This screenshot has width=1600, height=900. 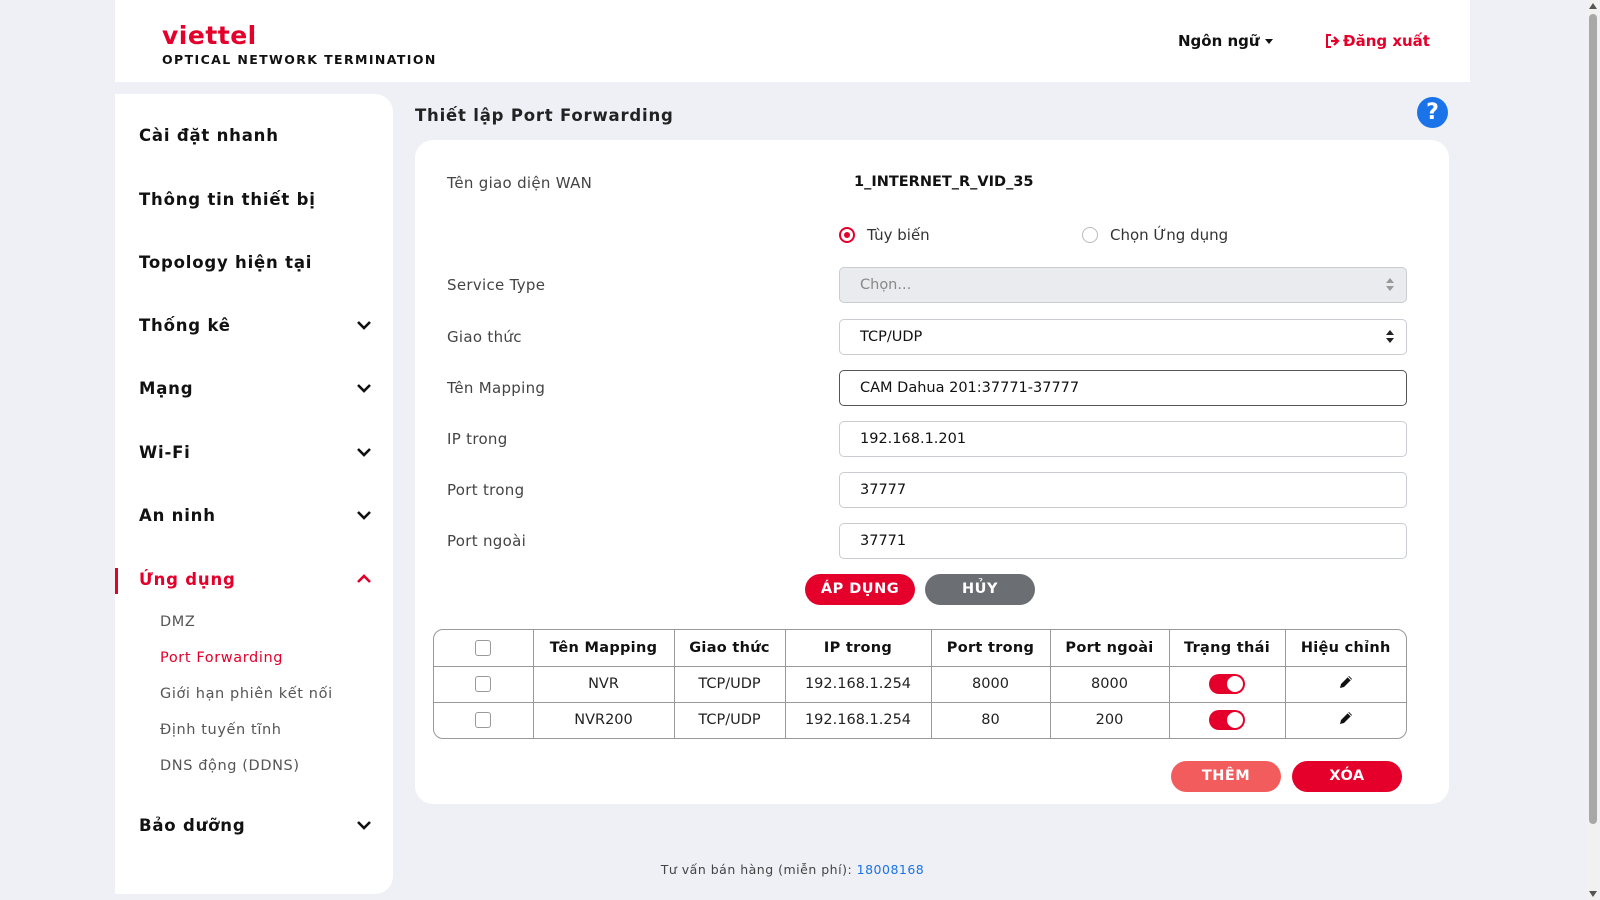 What do you see at coordinates (246, 694) in the screenshot?
I see `sidebar-subitem-session-limit: Giới hạn phiên kết nối` at bounding box center [246, 694].